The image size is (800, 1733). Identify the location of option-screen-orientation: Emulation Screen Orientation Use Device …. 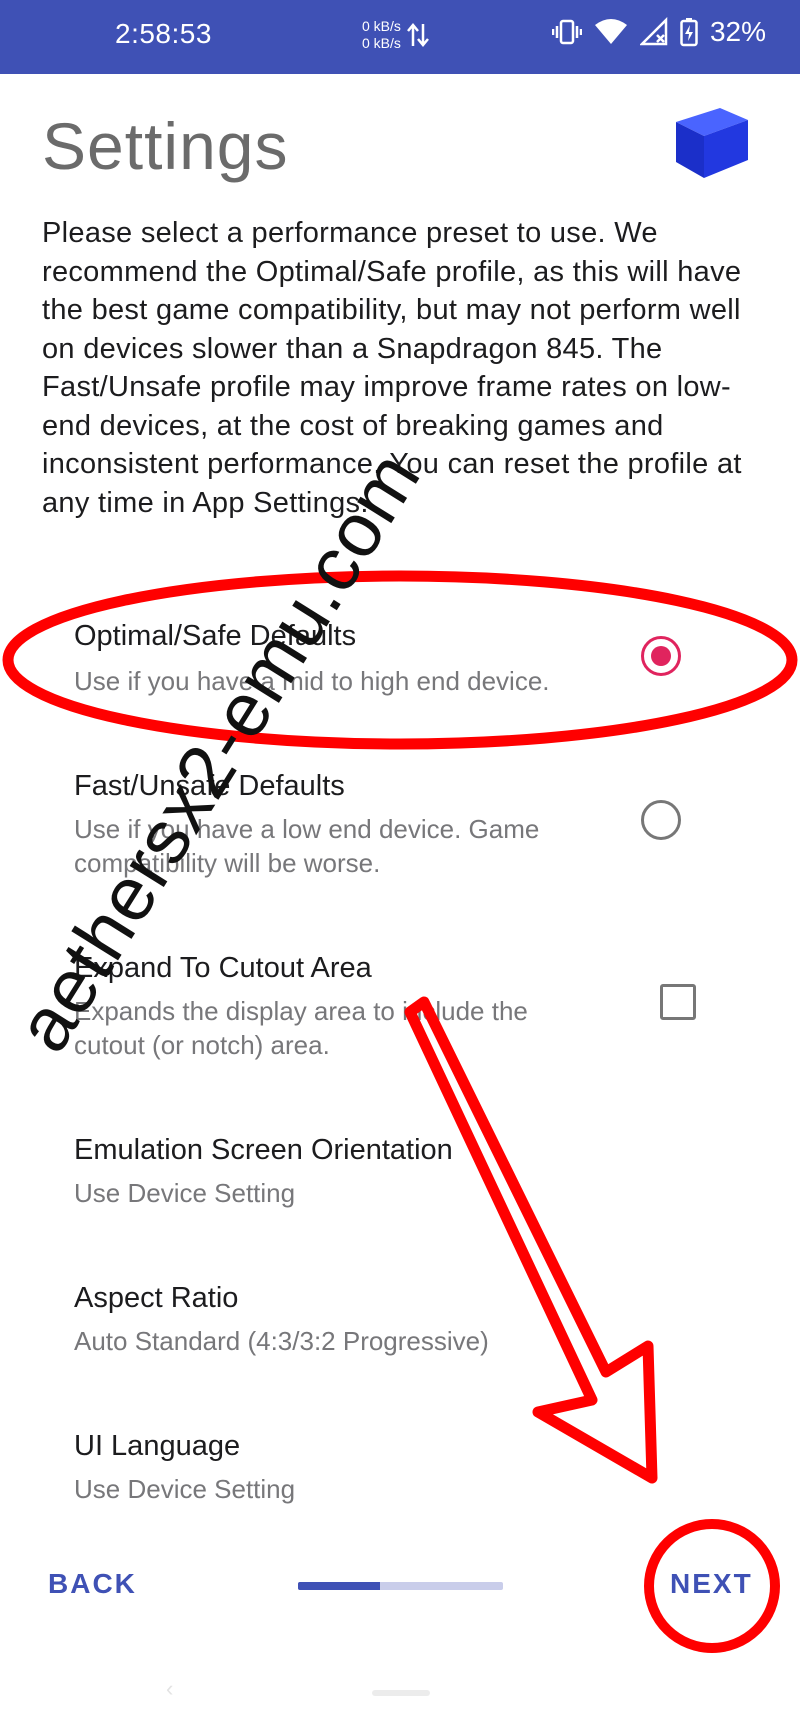
(400, 1170).